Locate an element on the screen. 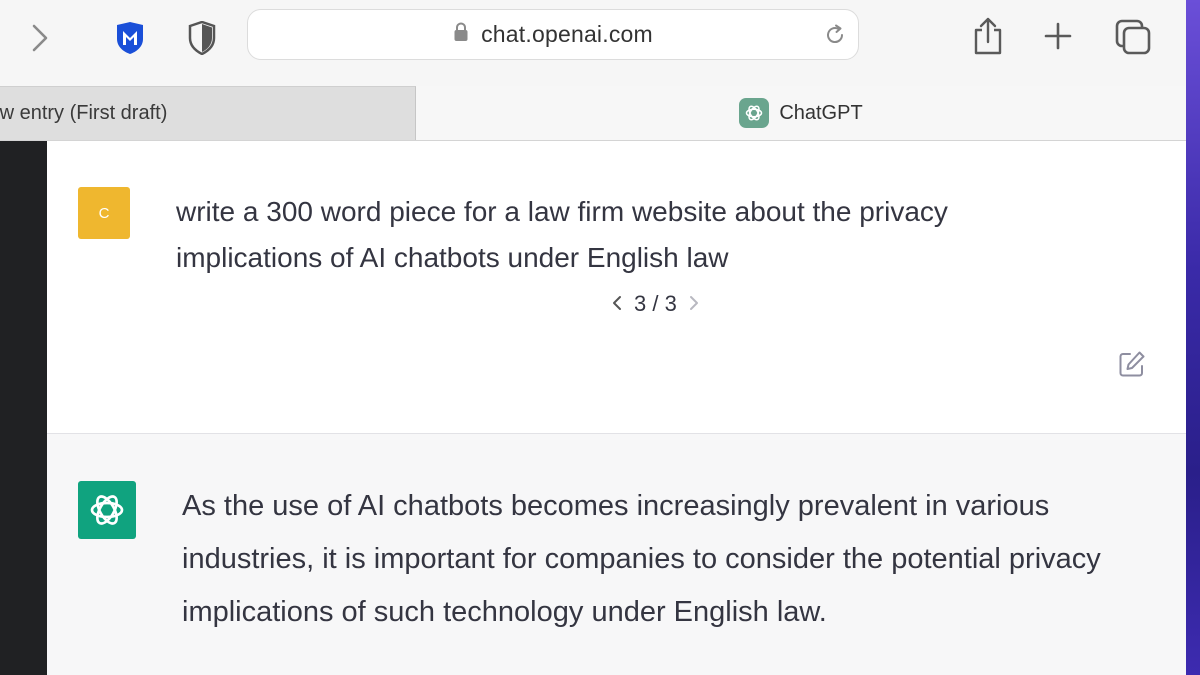 This screenshot has height=675, width=1200. address-bar: chat.openai.com is located at coordinates (553, 34).